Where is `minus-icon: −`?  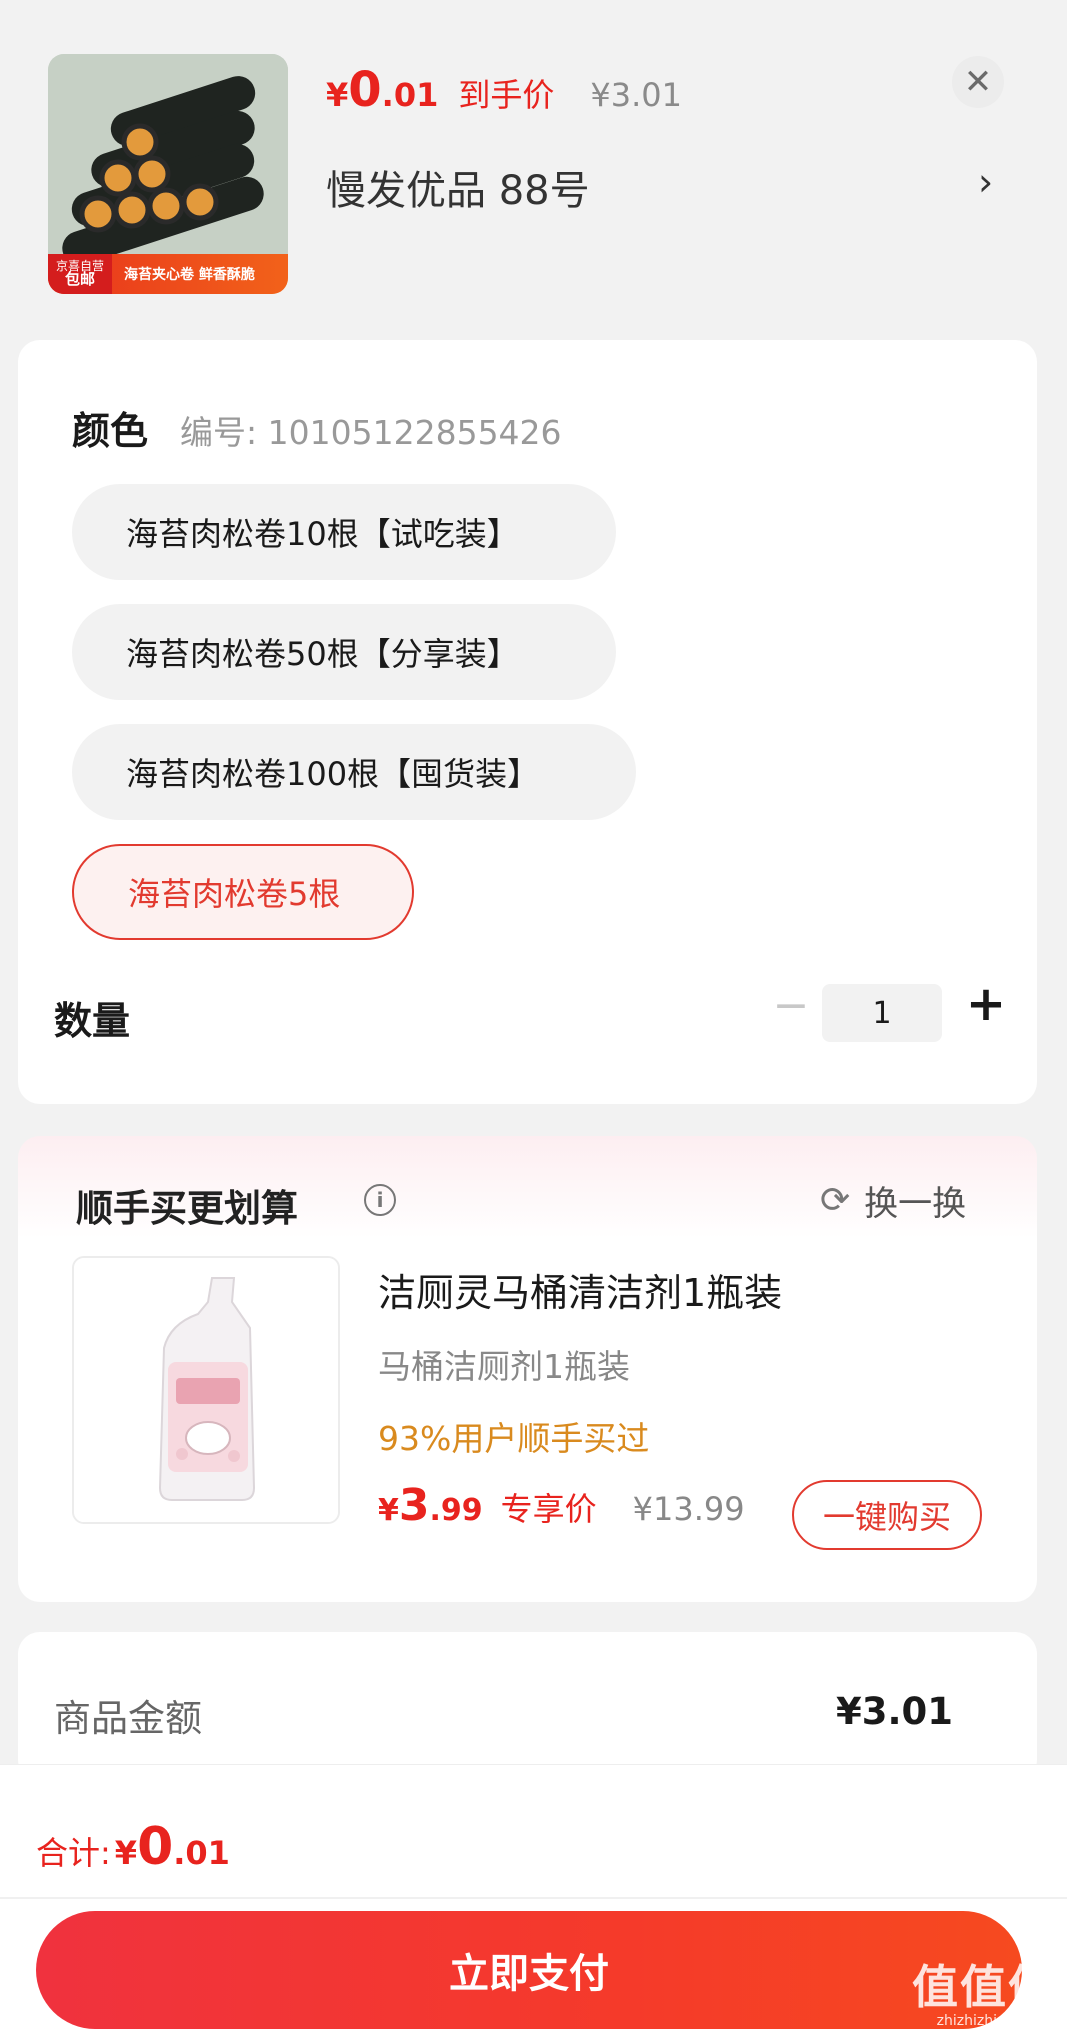
minus-icon: − is located at coordinates (791, 1005).